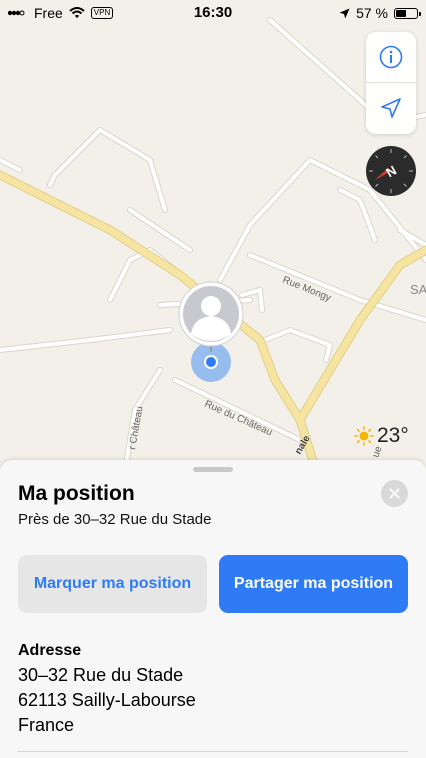  I want to click on battery-percentage: 57 %, so click(372, 13).